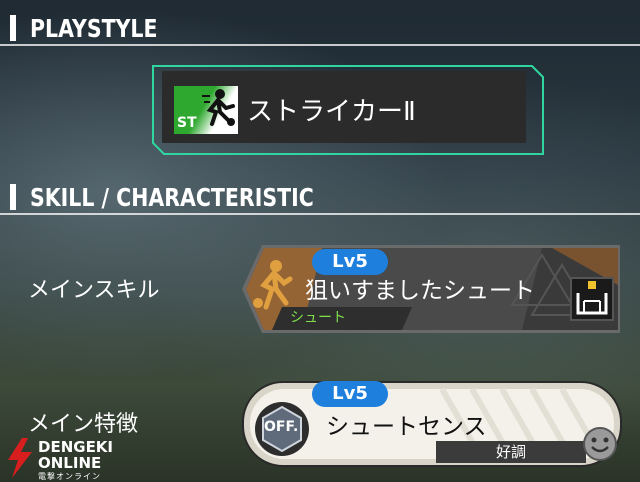 This screenshot has width=640, height=482. What do you see at coordinates (318, 318) in the screenshot?
I see `main-skill-type: シュート` at bounding box center [318, 318].